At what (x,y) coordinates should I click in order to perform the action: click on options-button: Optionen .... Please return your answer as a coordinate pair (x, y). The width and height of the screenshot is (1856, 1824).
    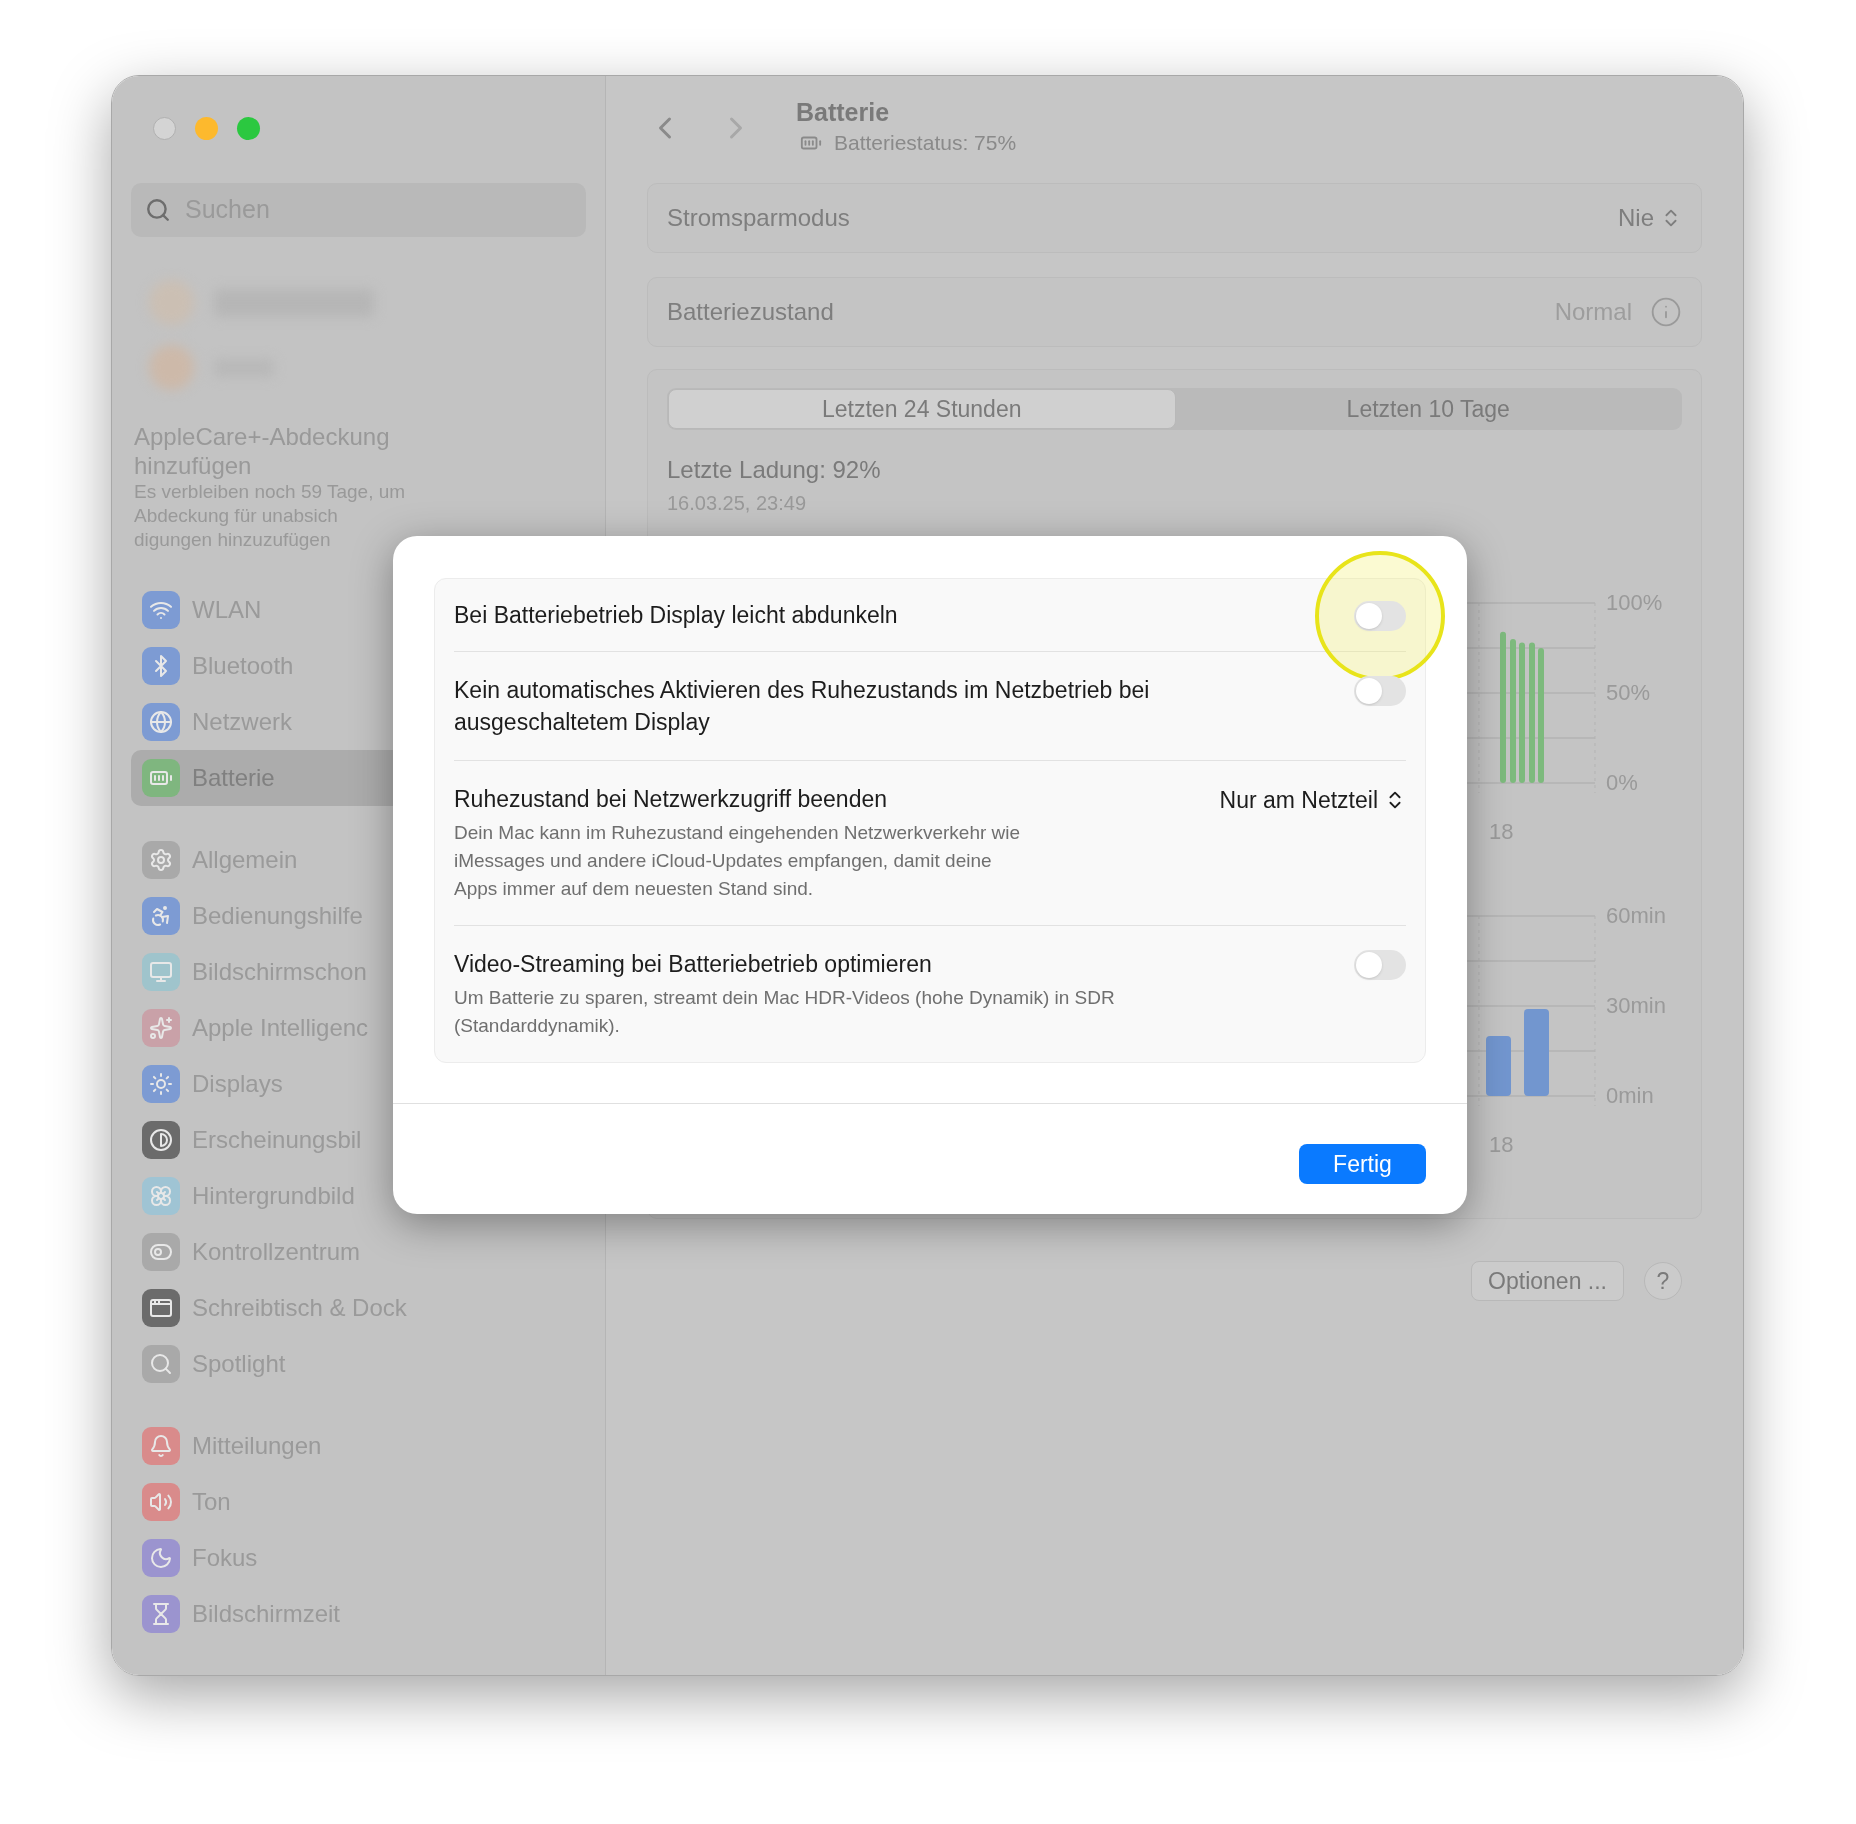
    Looking at the image, I should click on (1547, 1281).